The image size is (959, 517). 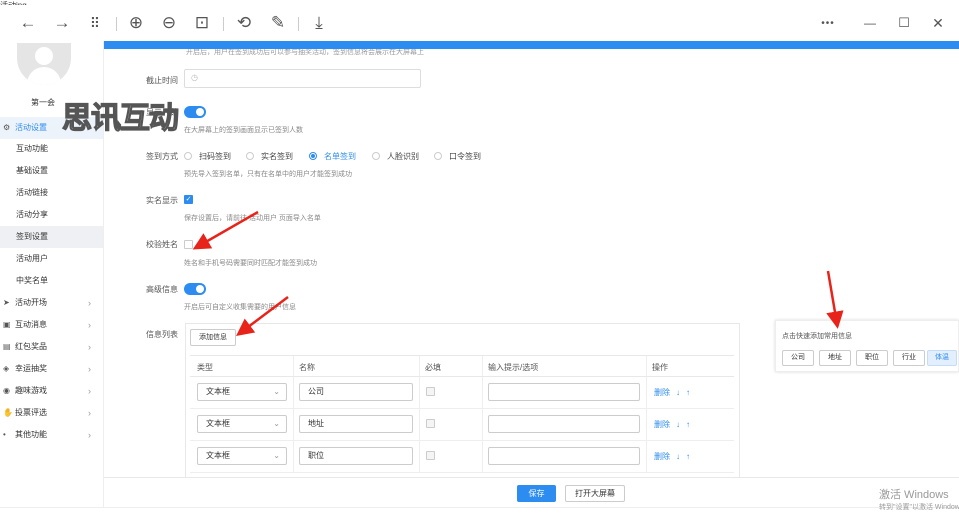 I want to click on zoom-in-icon: ⊕, so click(x=136, y=23).